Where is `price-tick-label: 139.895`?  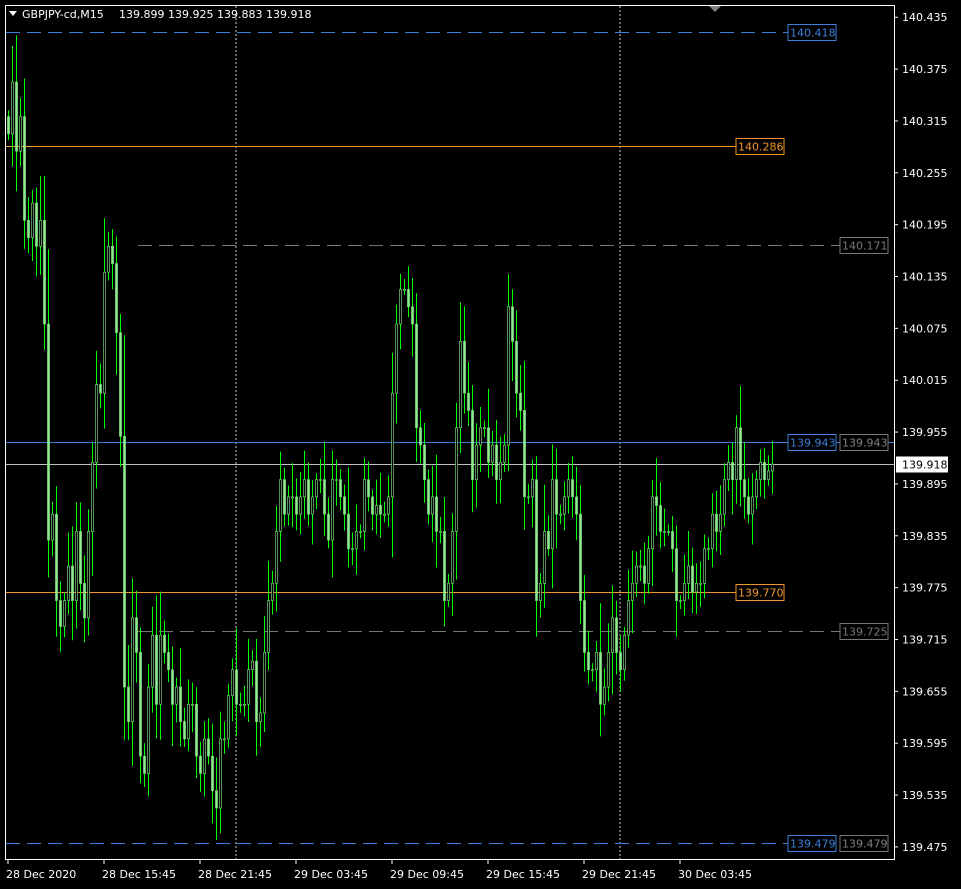
price-tick-label: 139.895 is located at coordinates (925, 484).